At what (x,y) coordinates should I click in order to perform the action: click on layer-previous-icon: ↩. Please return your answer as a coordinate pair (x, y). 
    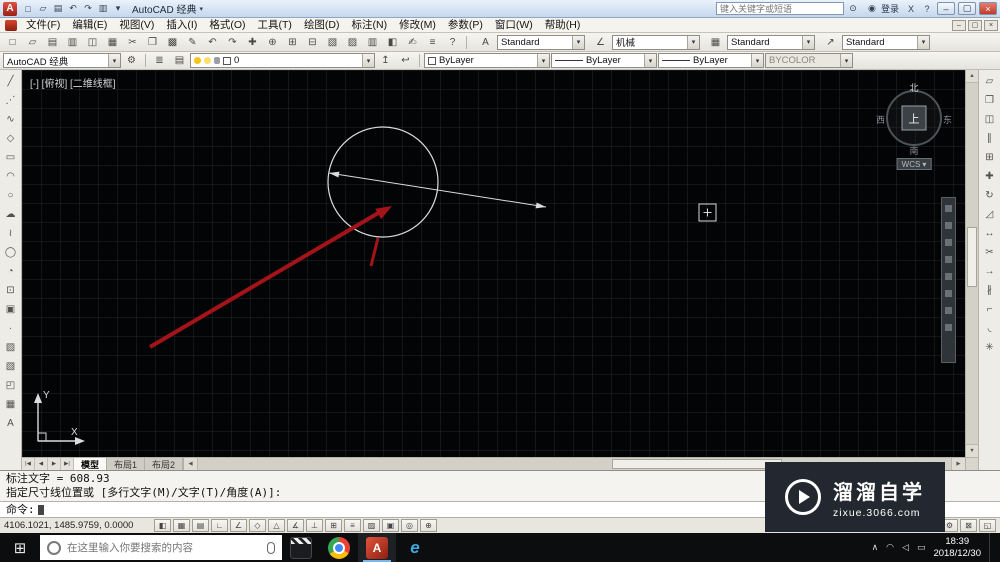
    Looking at the image, I should click on (405, 61).